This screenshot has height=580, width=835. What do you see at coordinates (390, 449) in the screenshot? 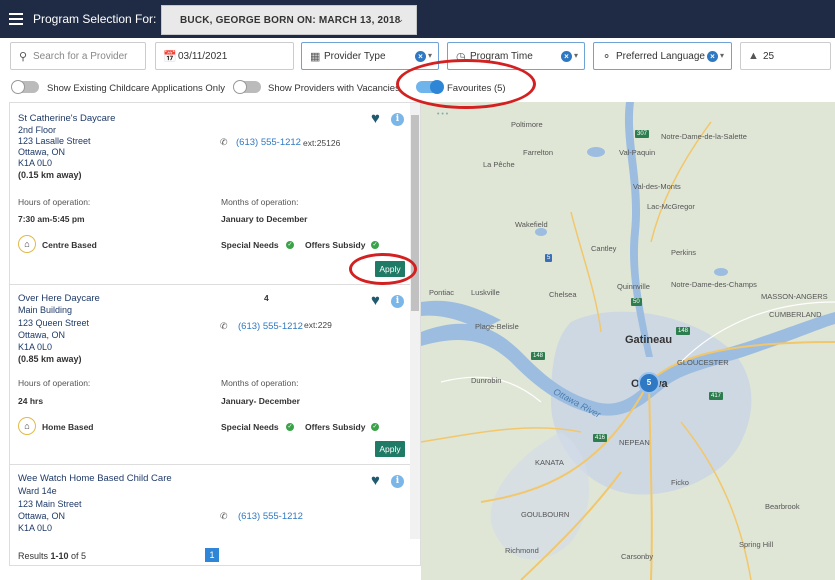
I see `apply-button: Apply` at bounding box center [390, 449].